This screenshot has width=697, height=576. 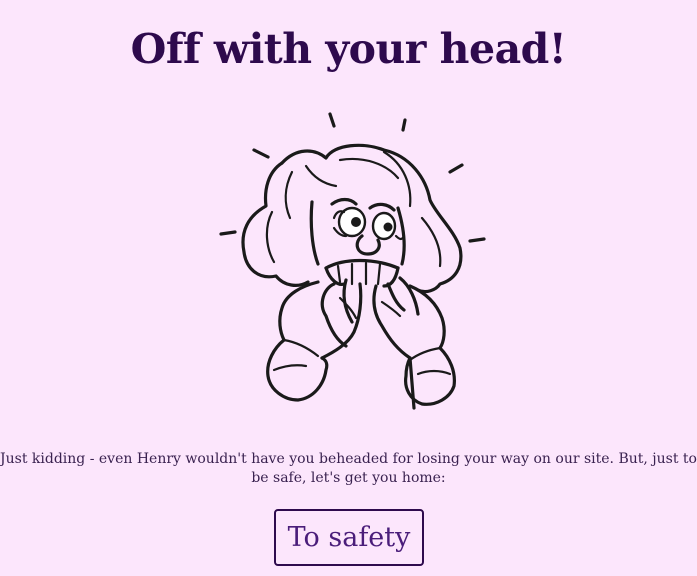 I want to click on page-title: Off with your head!, so click(x=348, y=49).